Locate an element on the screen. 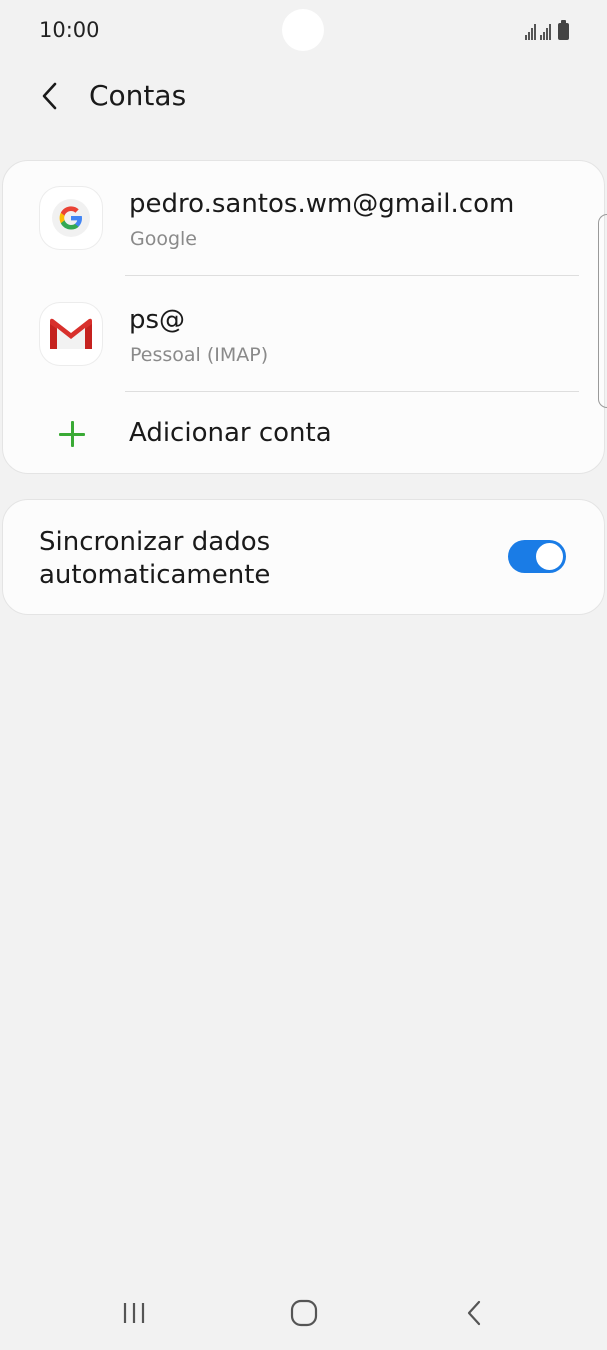 The height and width of the screenshot is (1350, 607). account-type: Pessoal (IMAP) is located at coordinates (199, 355).